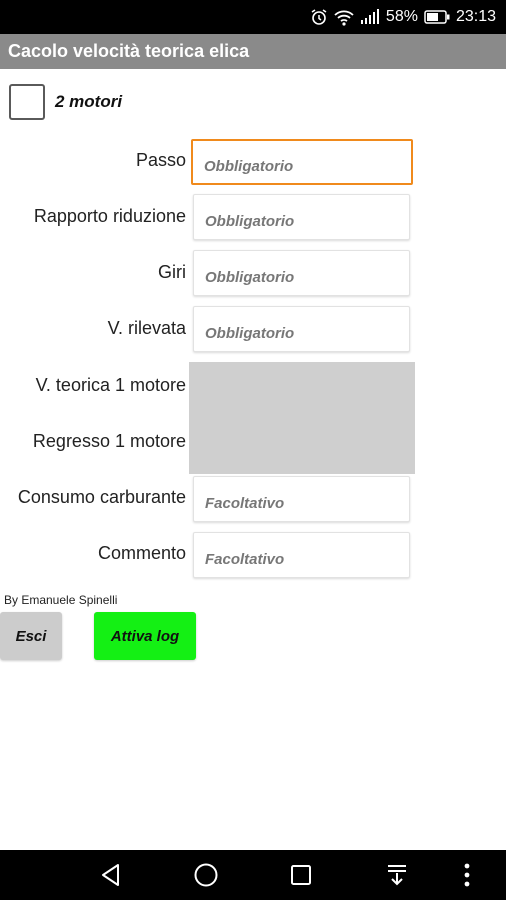 The image size is (506, 900). Describe the element at coordinates (253, 17) in the screenshot. I see `status-bar: 58% 23:13` at that location.